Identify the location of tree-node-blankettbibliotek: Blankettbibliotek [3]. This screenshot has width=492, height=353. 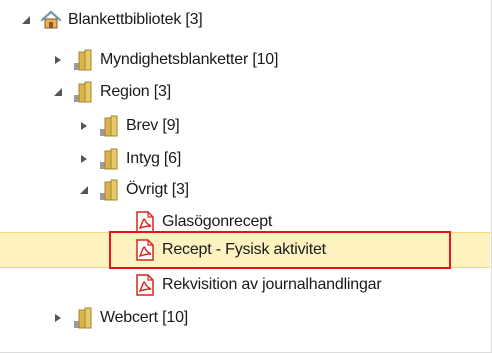
(110, 20).